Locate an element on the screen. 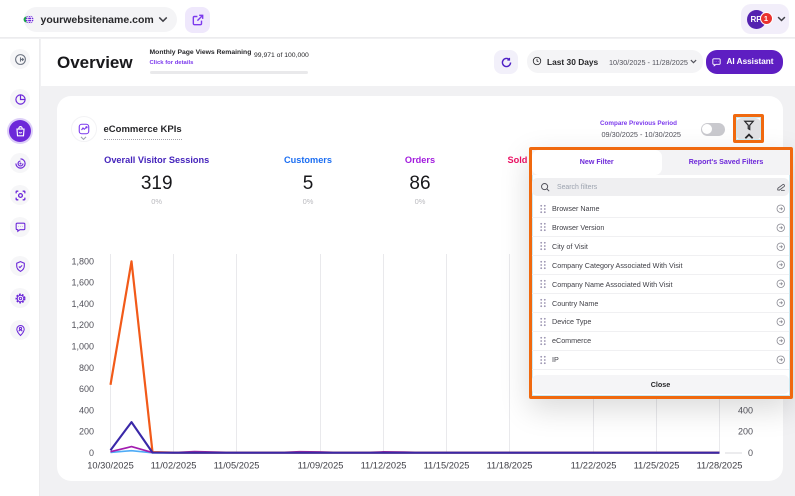 This screenshot has height=496, width=795. svg-text: 11/28/2025 is located at coordinates (720, 466).